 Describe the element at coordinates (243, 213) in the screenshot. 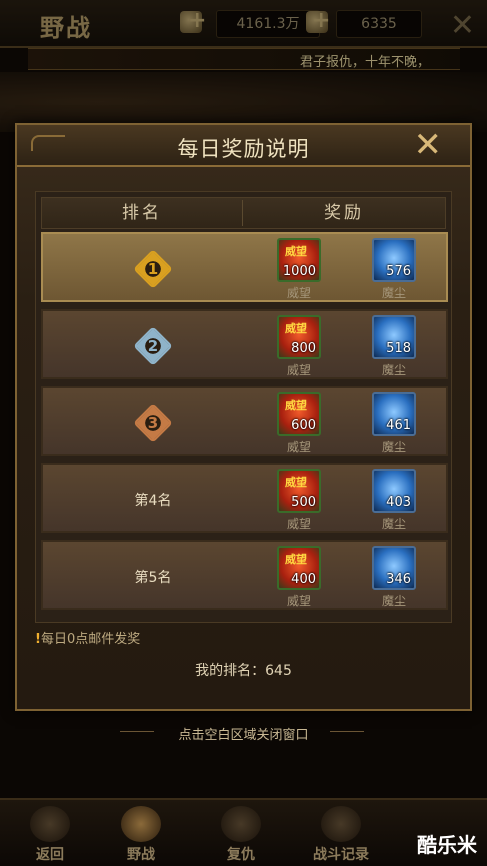

I see `table-header: 排名 奖励` at that location.